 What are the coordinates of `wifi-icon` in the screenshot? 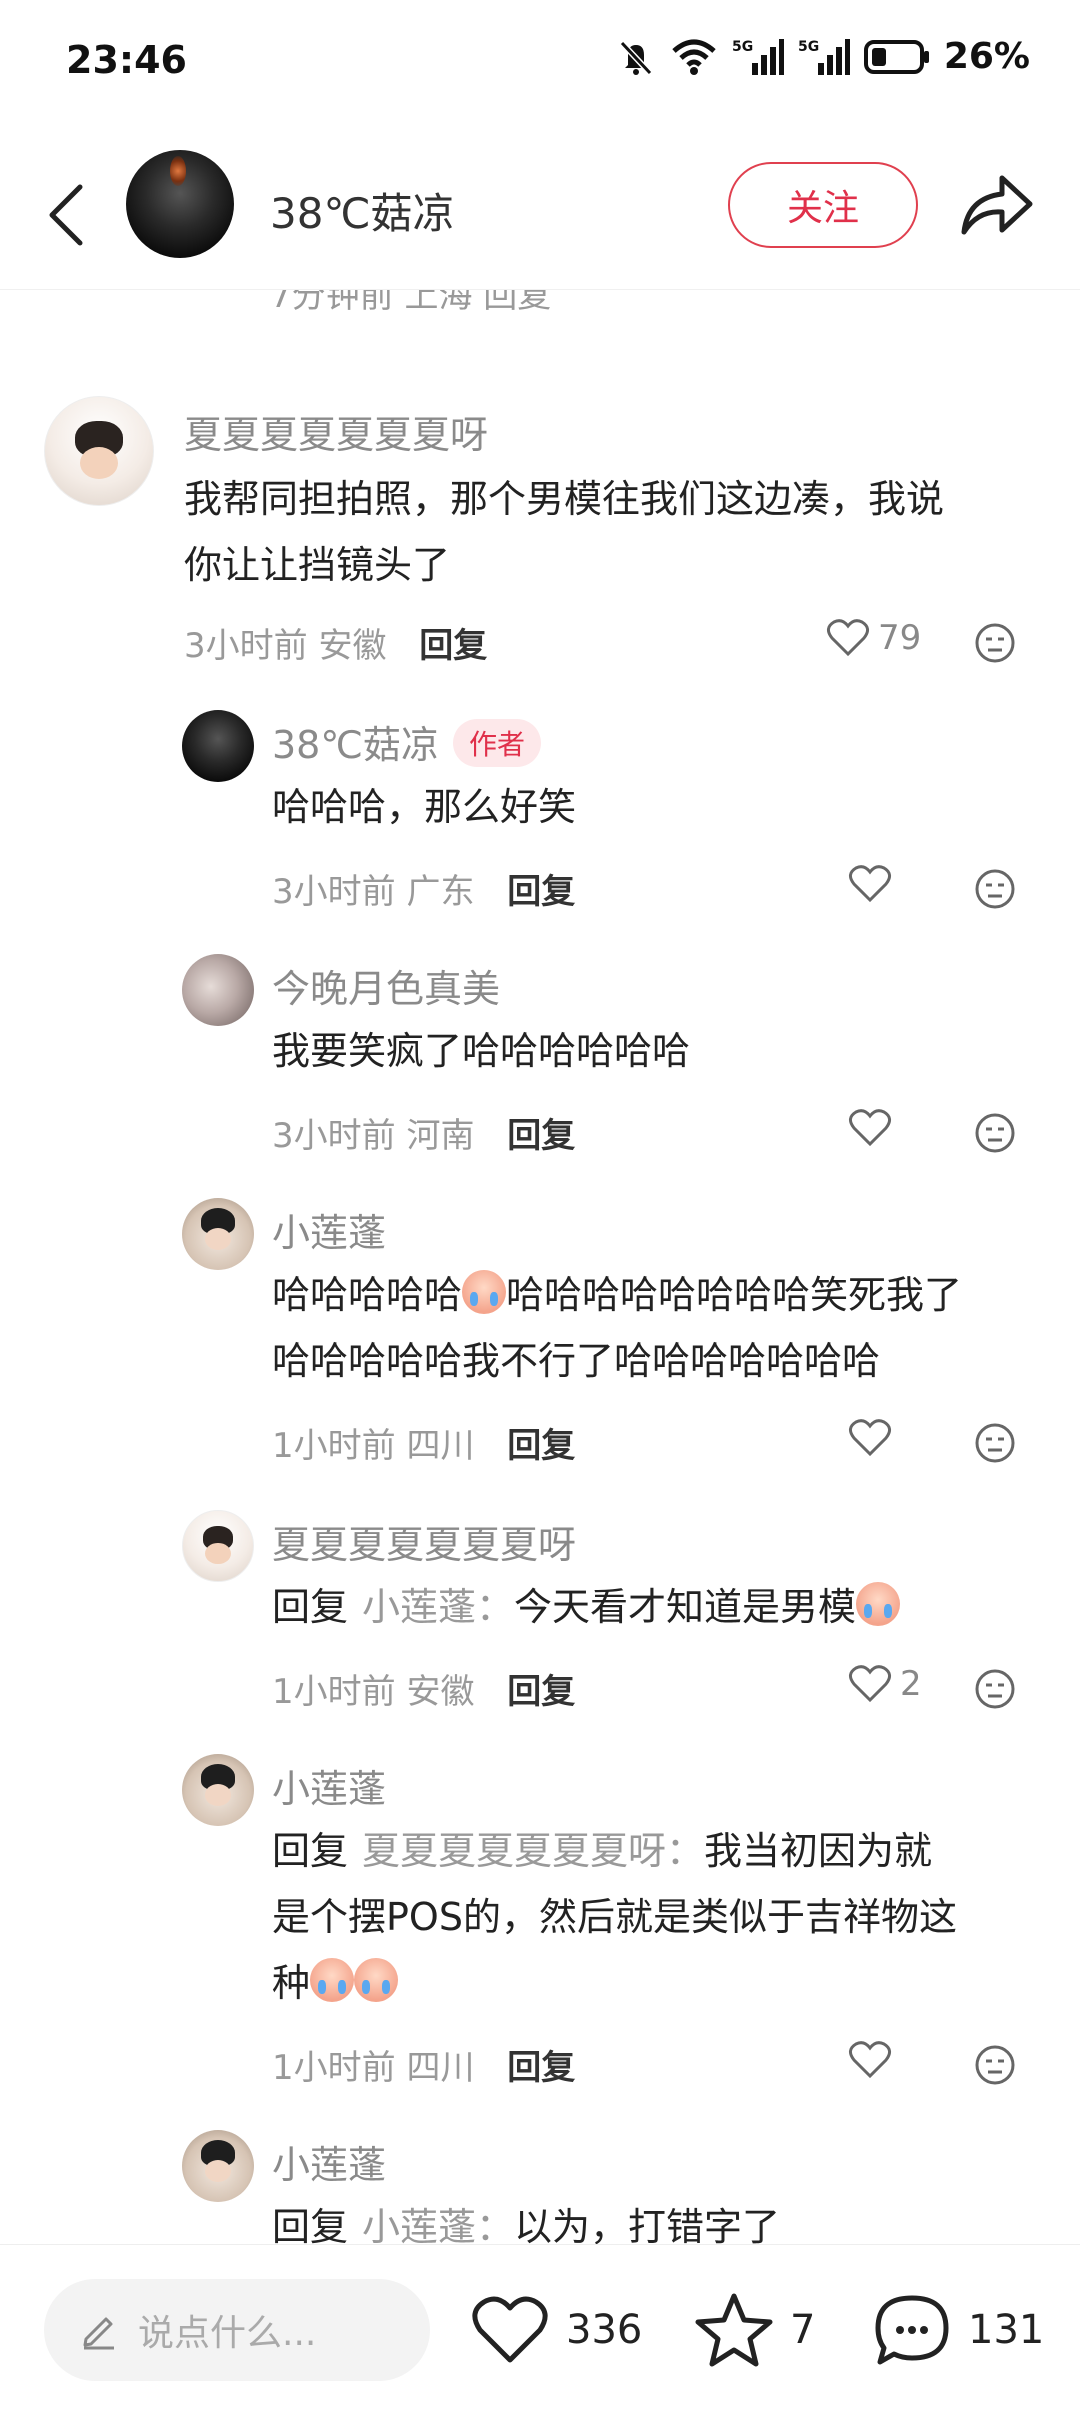 It's located at (694, 57).